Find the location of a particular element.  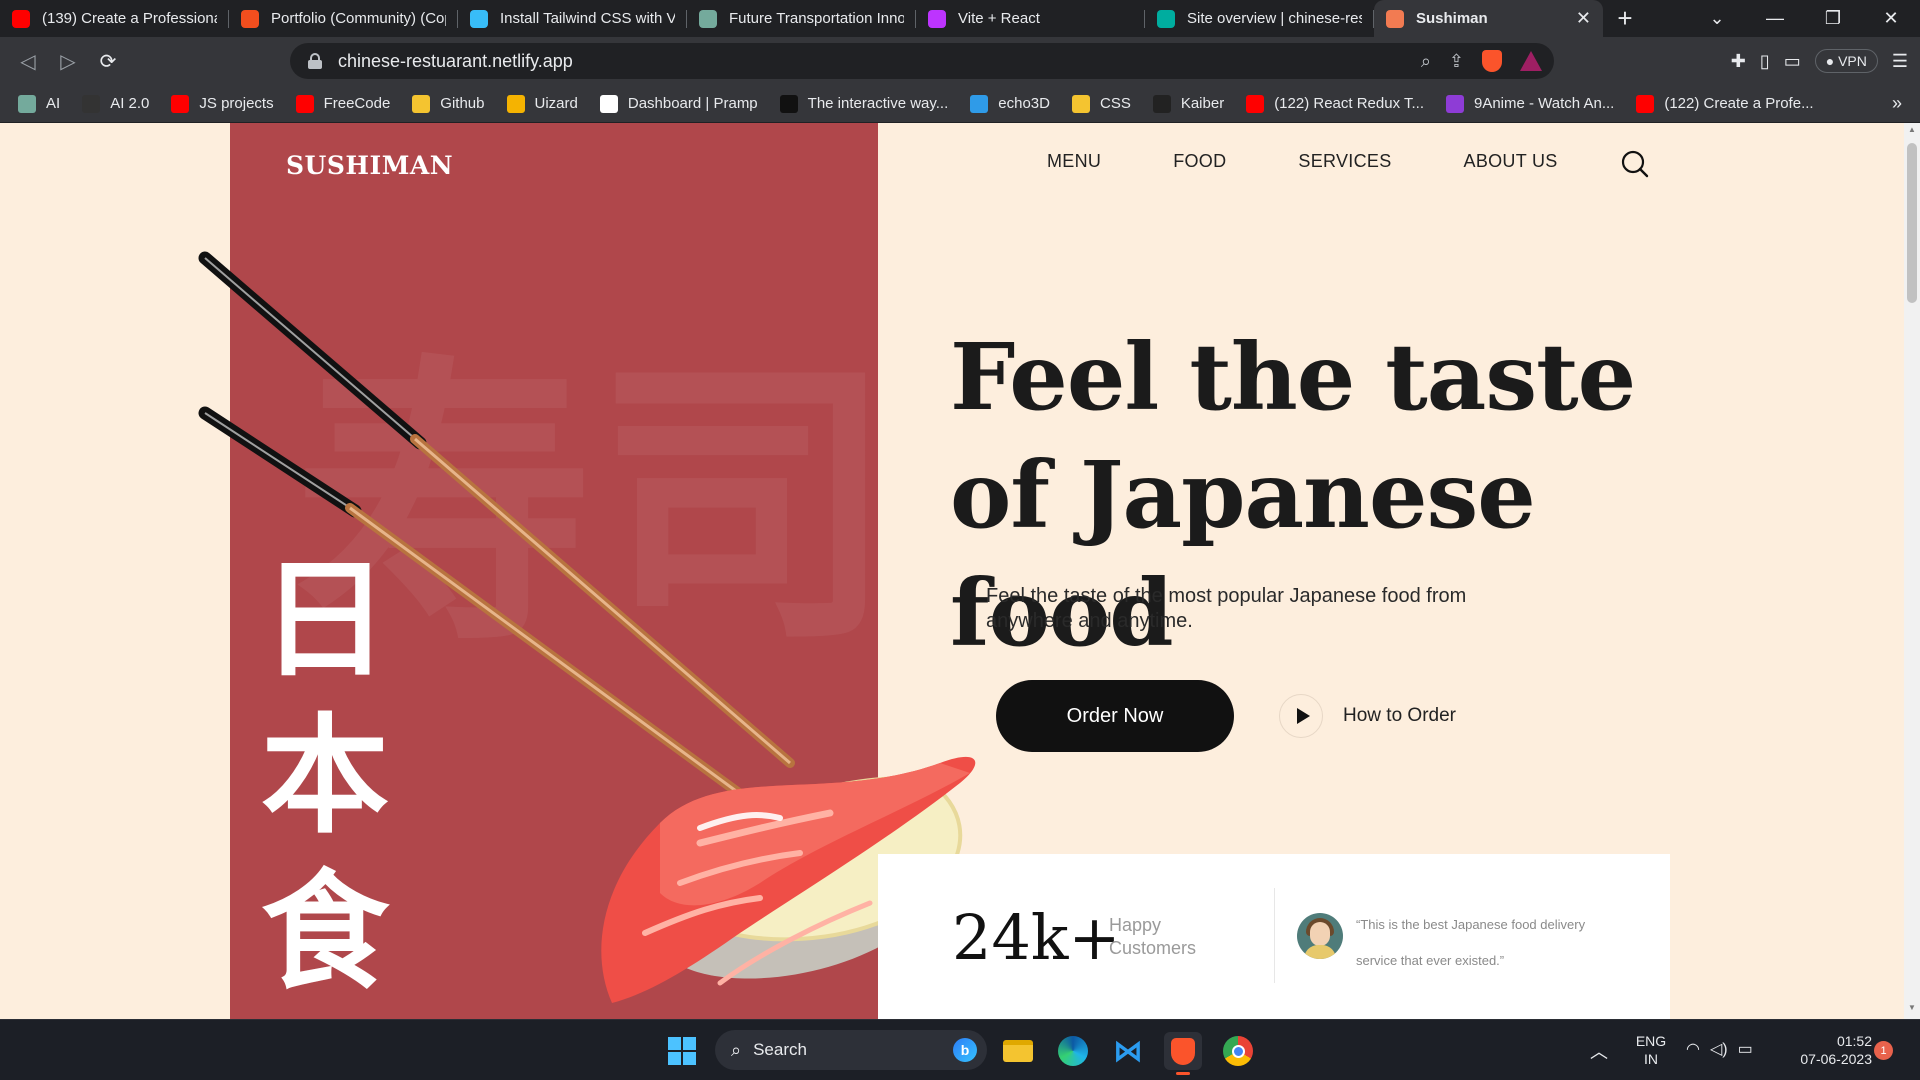

bookmark-label: CSS is located at coordinates (1115, 103).